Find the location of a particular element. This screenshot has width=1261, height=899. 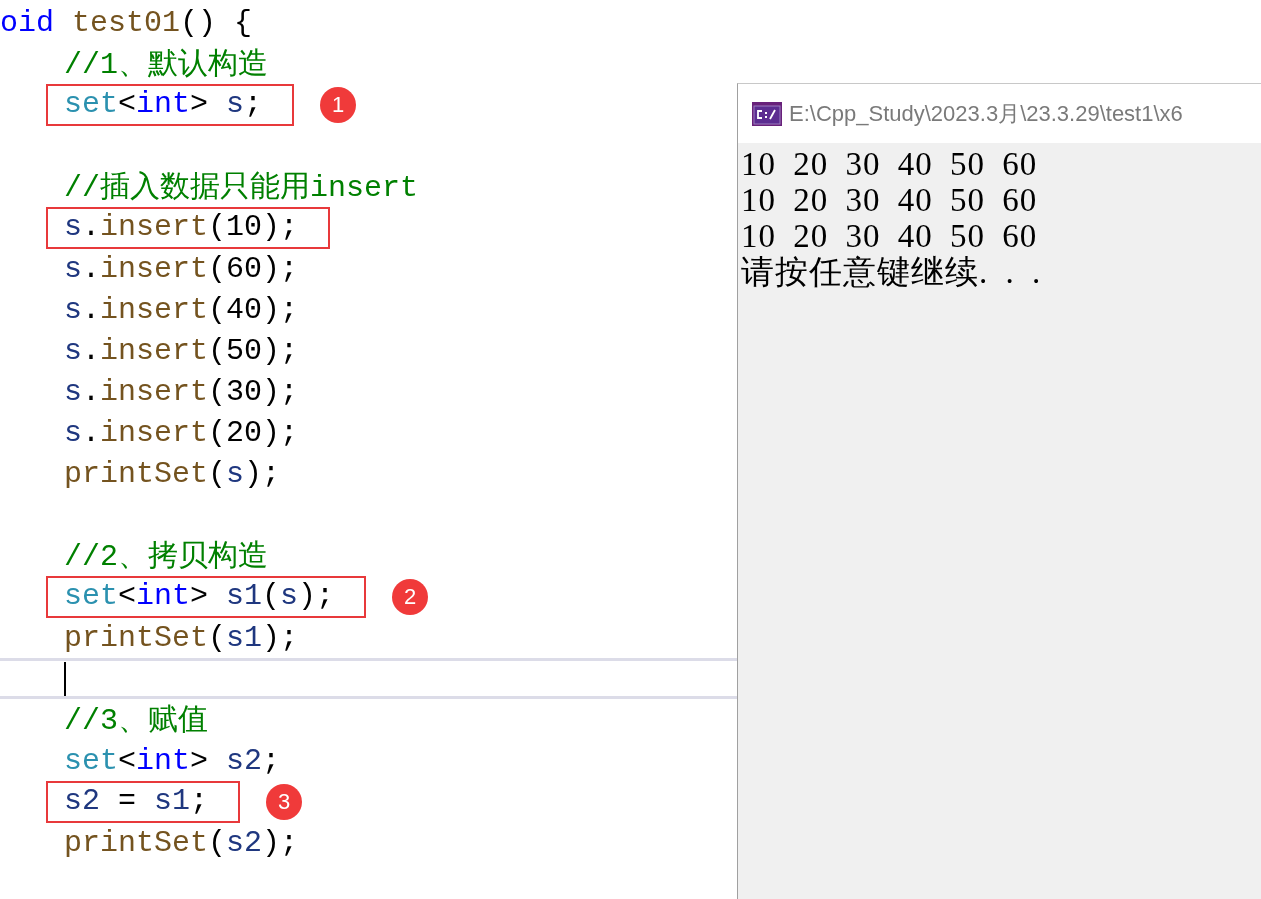

code-line: s.insert(50); is located at coordinates (181, 350).